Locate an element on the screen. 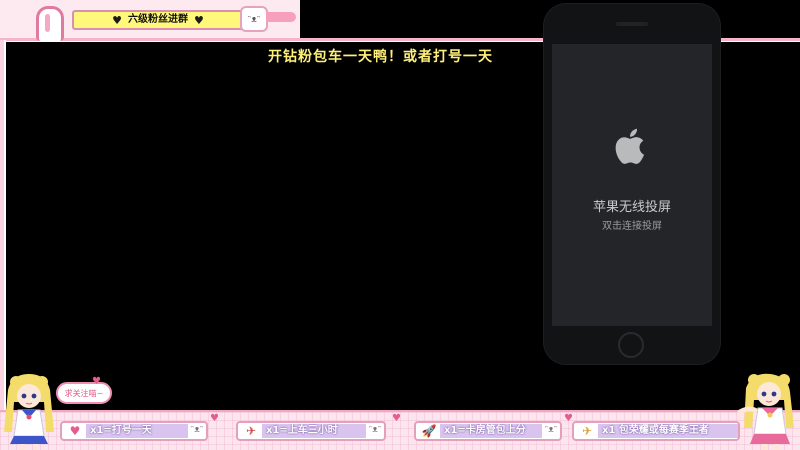 This screenshot has width=800, height=450. ribbon-decoration is located at coordinates (281, 17).